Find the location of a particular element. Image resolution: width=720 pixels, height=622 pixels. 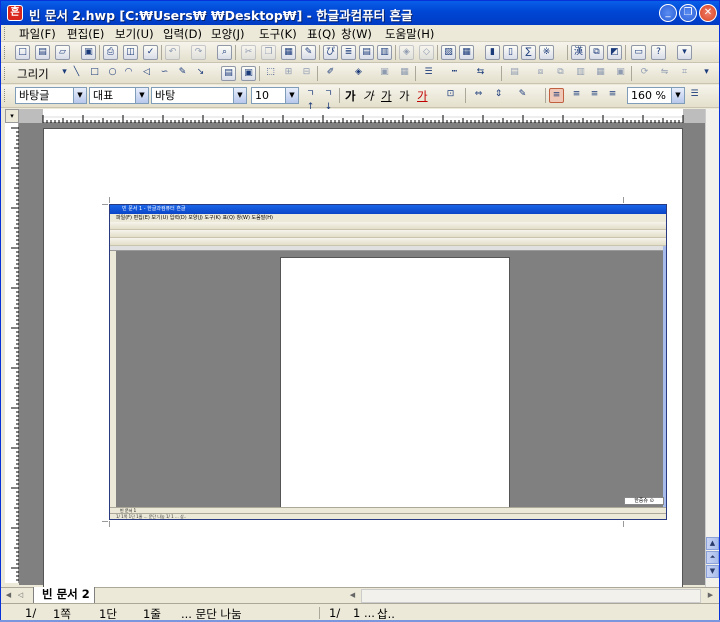

check-icon: ✓ is located at coordinates (150, 52).